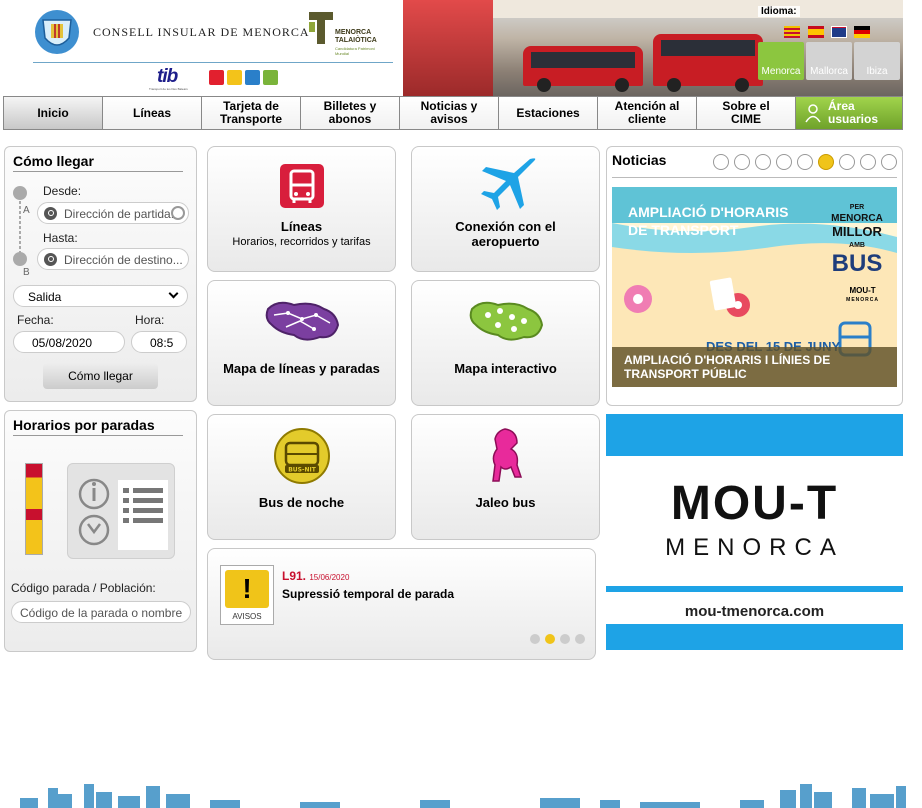 This screenshot has width=922, height=808. I want to click on nav-estaciones: Estaciones, so click(548, 113).